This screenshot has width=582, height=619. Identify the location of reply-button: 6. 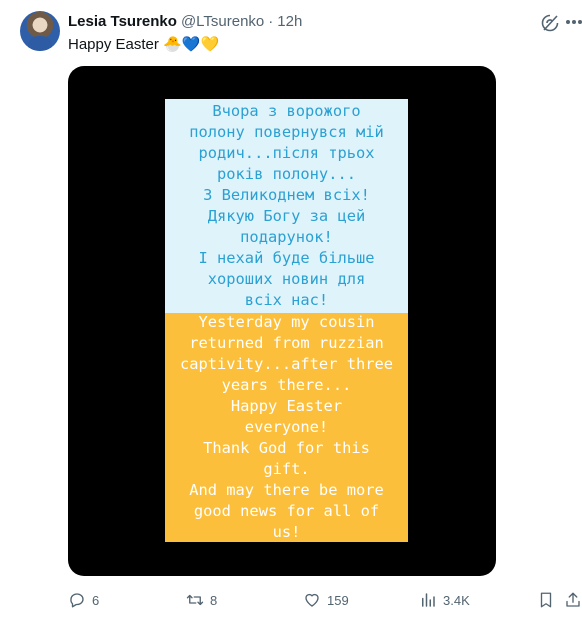
(83, 600).